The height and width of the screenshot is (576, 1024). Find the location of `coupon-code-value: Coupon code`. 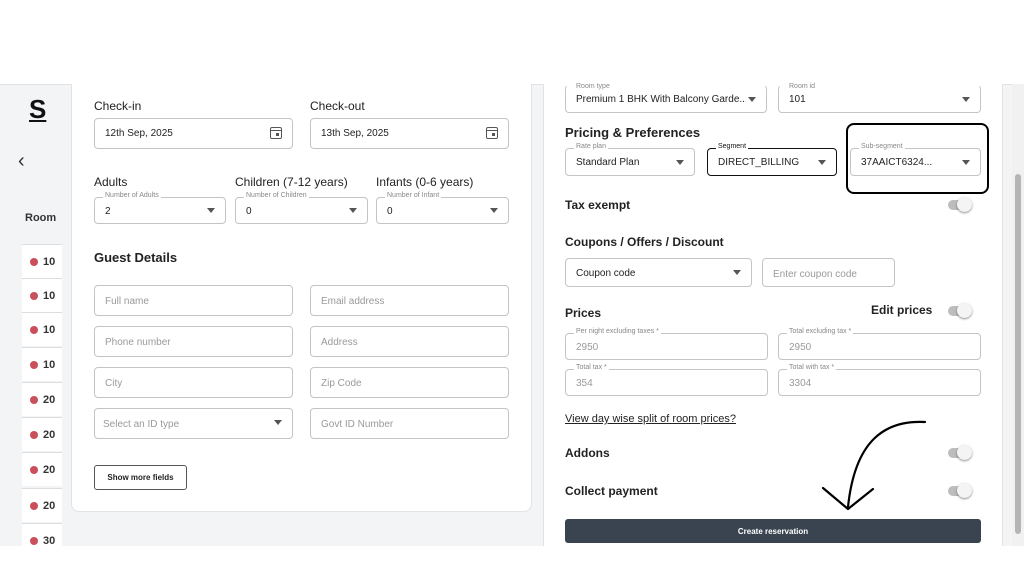

coupon-code-value: Coupon code is located at coordinates (606, 273).